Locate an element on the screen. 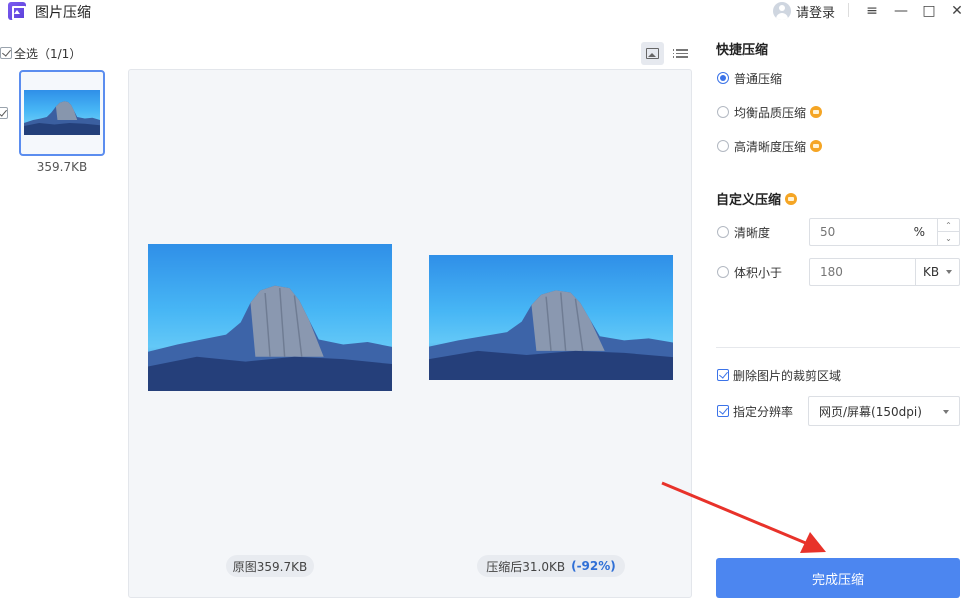 The width and height of the screenshot is (970, 608). login-label: 请登录 is located at coordinates (816, 13).